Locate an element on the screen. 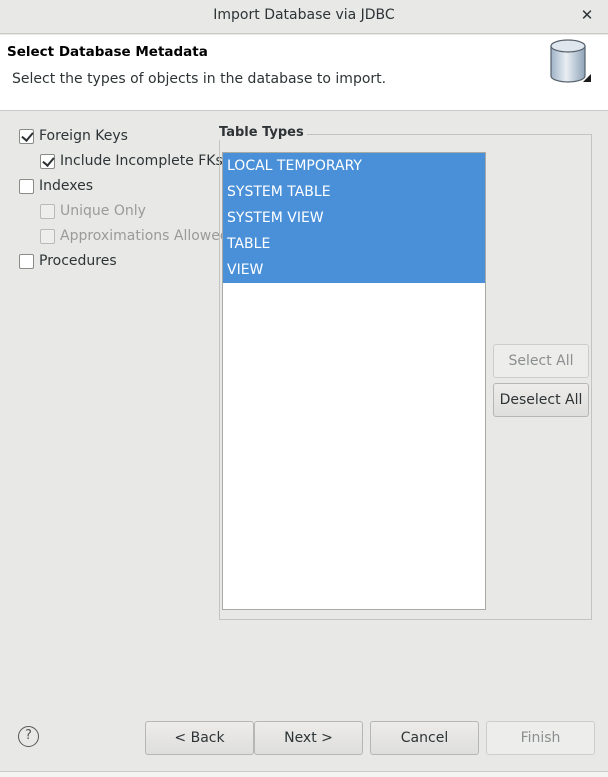  include-incomplete-fks-checkbox is located at coordinates (47, 161).